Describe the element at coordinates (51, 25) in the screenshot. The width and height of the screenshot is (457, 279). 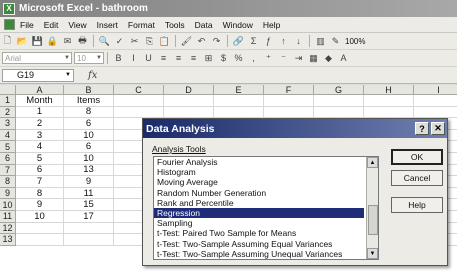
I see `menu-edit: Edit` at that location.